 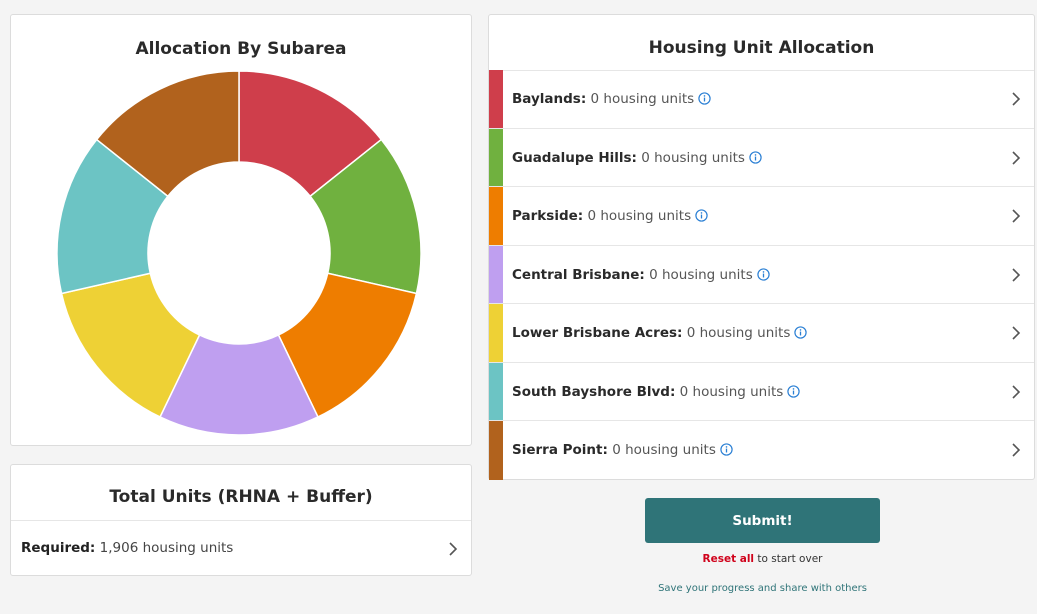 I want to click on subarea-name: South Bayshore Blvd:, so click(x=594, y=391).